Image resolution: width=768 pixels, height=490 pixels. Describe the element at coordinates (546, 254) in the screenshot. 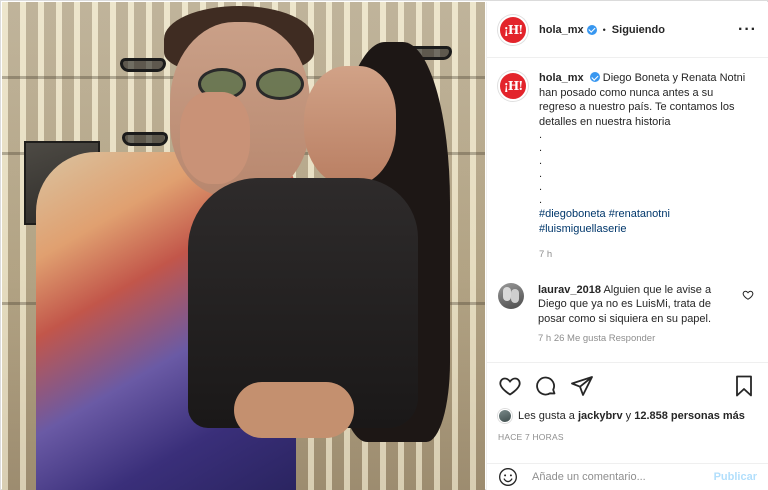

I see `caption-time: 7 h` at that location.